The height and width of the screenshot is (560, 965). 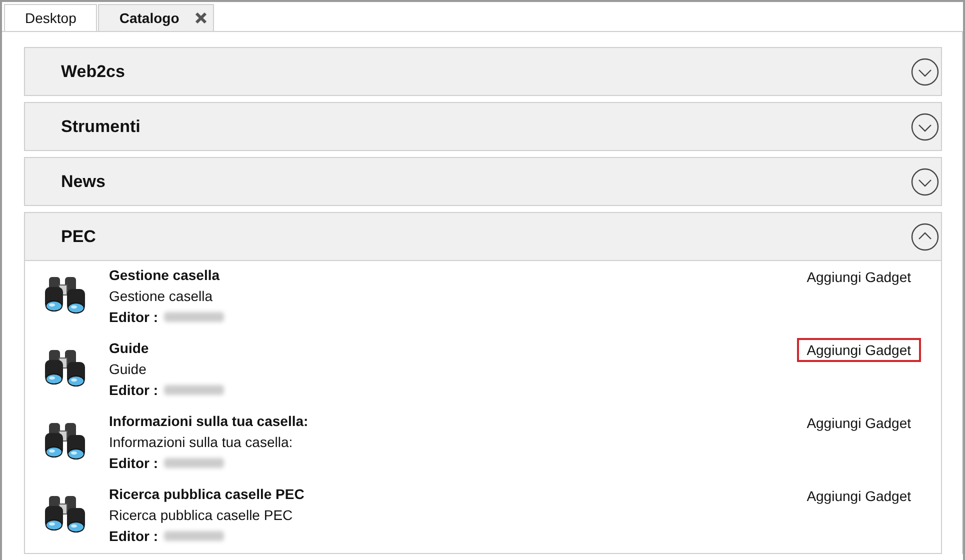 I want to click on section-title: News, so click(x=83, y=182).